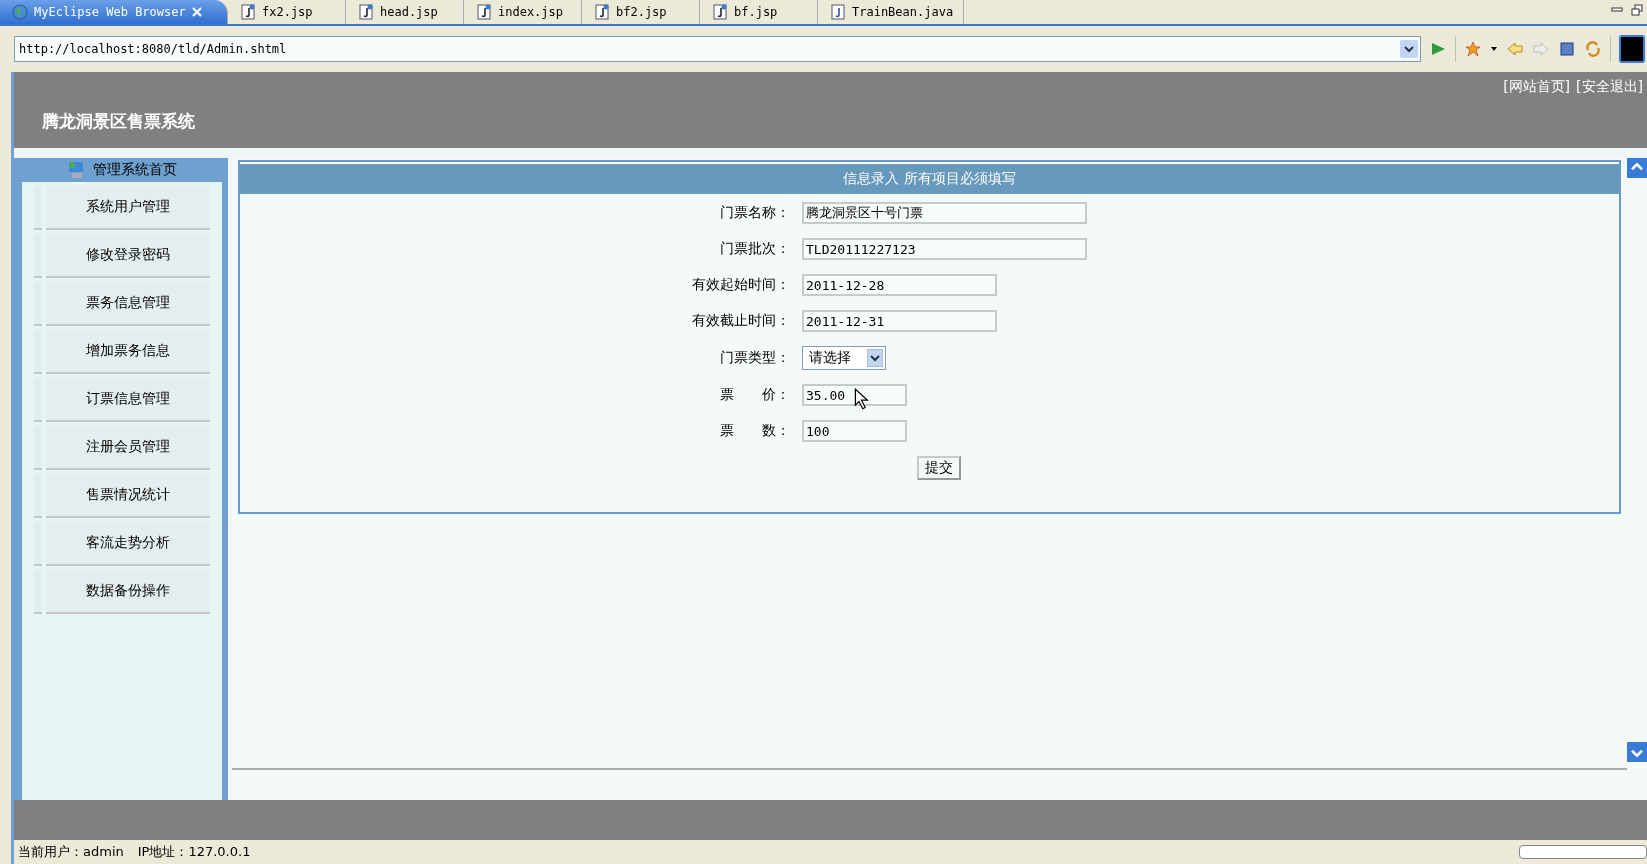 The height and width of the screenshot is (864, 1647). I want to click on status-text: 当前用户：admin, so click(71, 852).